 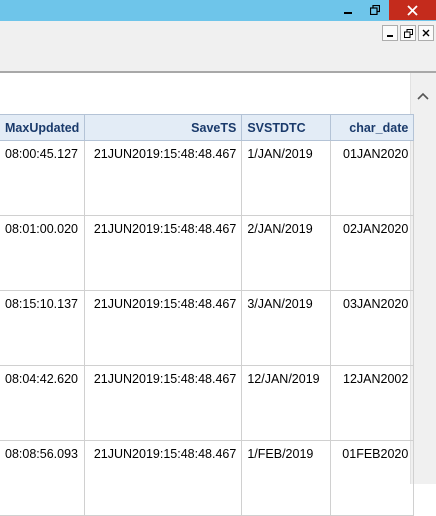 I want to click on cell-maxupdated: 08:01:00.020, so click(x=43, y=253).